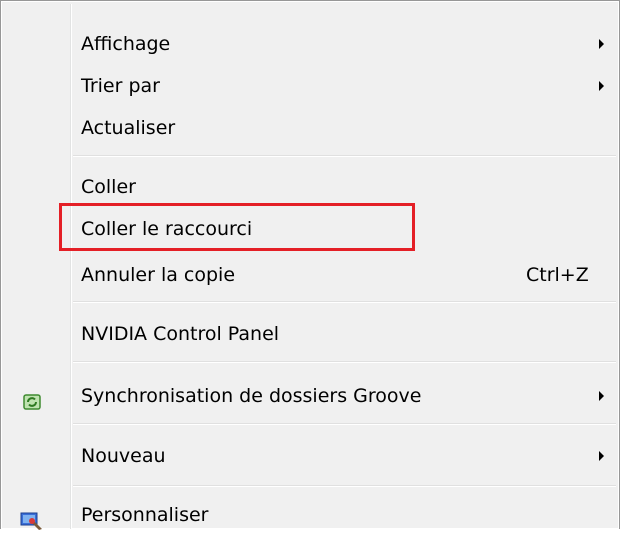 This screenshot has width=620, height=545. What do you see at coordinates (32, 398) in the screenshot?
I see `groove-sync-icon` at bounding box center [32, 398].